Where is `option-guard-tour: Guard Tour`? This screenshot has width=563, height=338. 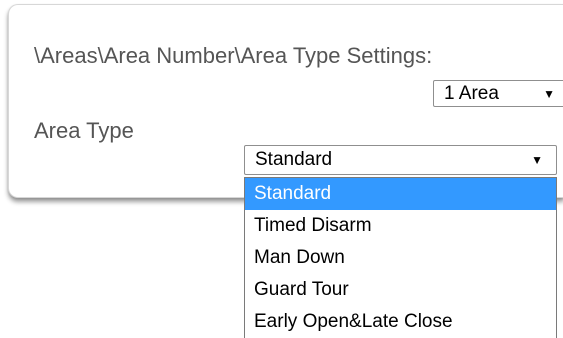
option-guard-tour: Guard Tour is located at coordinates (400, 290).